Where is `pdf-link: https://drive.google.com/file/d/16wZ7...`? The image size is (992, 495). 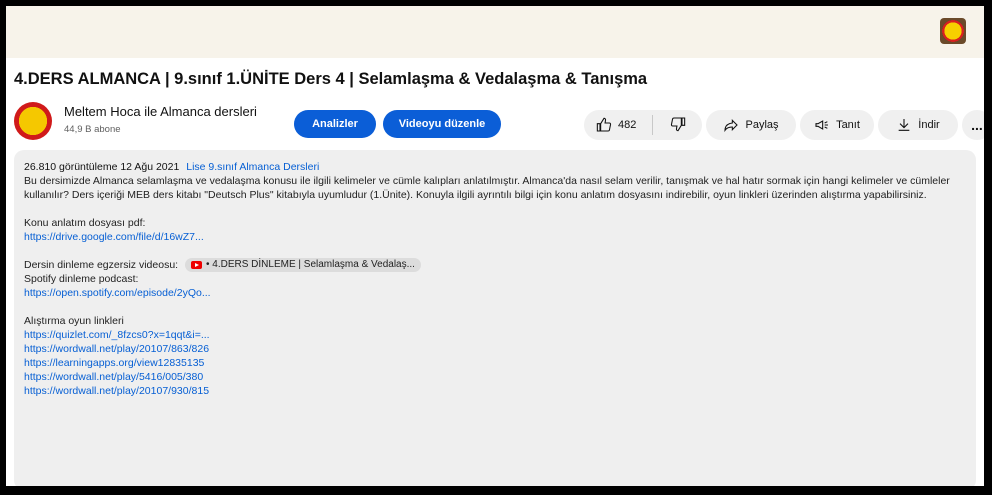 pdf-link: https://drive.google.com/file/d/16wZ7... is located at coordinates (494, 237).